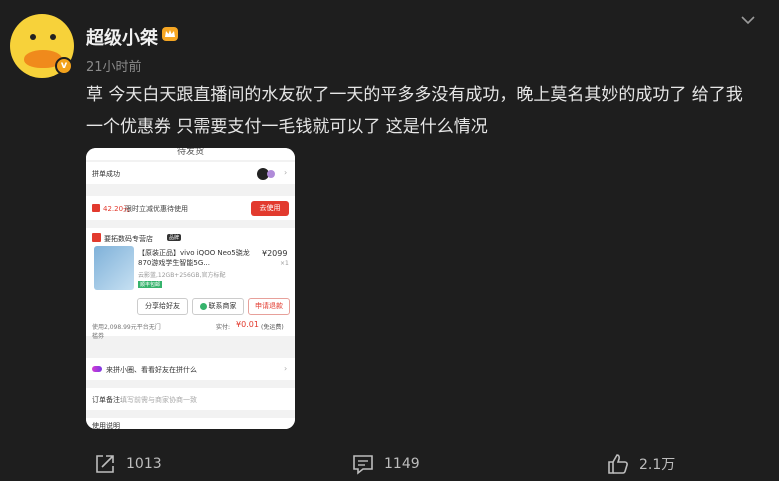  I want to click on order-note-placeholder: 填写前需与商家协商一致, so click(158, 400).